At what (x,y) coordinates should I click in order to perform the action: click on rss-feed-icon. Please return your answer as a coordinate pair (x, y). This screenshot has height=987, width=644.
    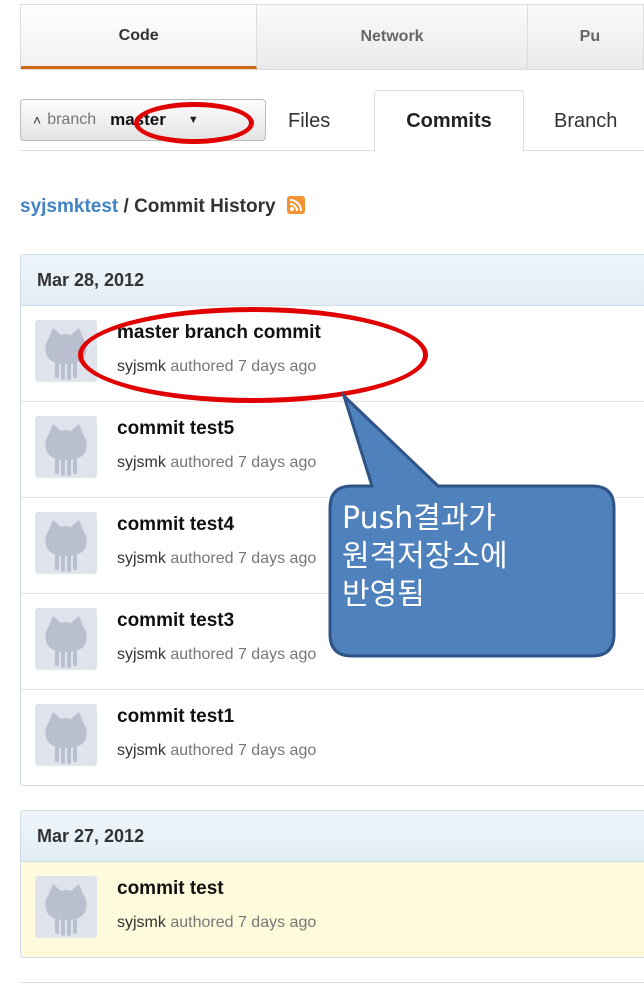
    Looking at the image, I should click on (295, 205).